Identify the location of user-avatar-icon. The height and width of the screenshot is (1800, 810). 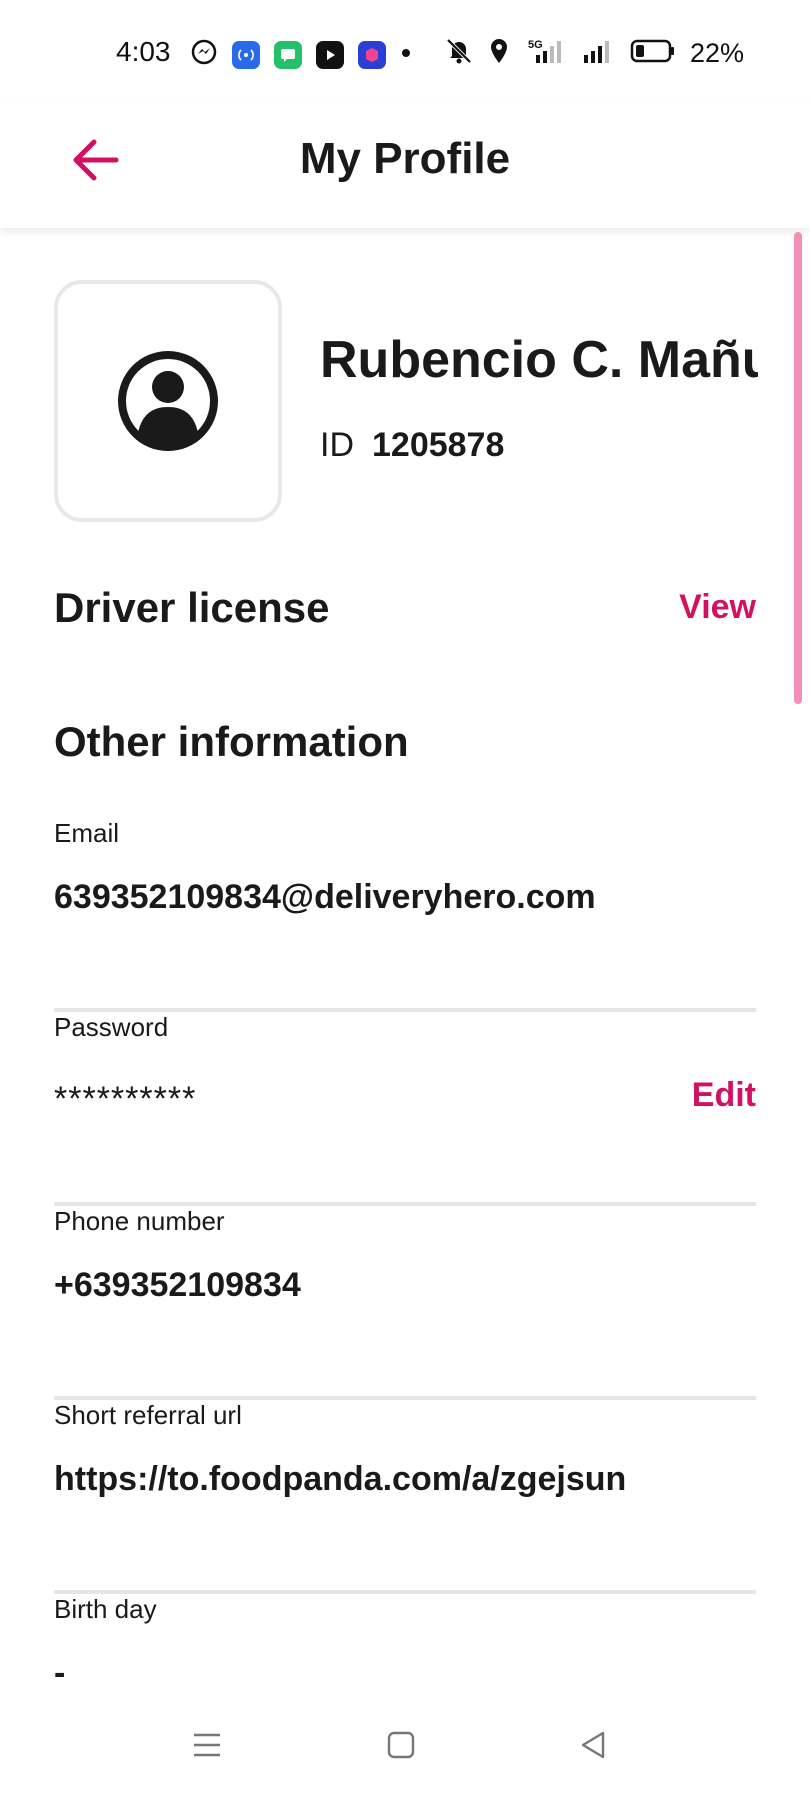
(168, 401).